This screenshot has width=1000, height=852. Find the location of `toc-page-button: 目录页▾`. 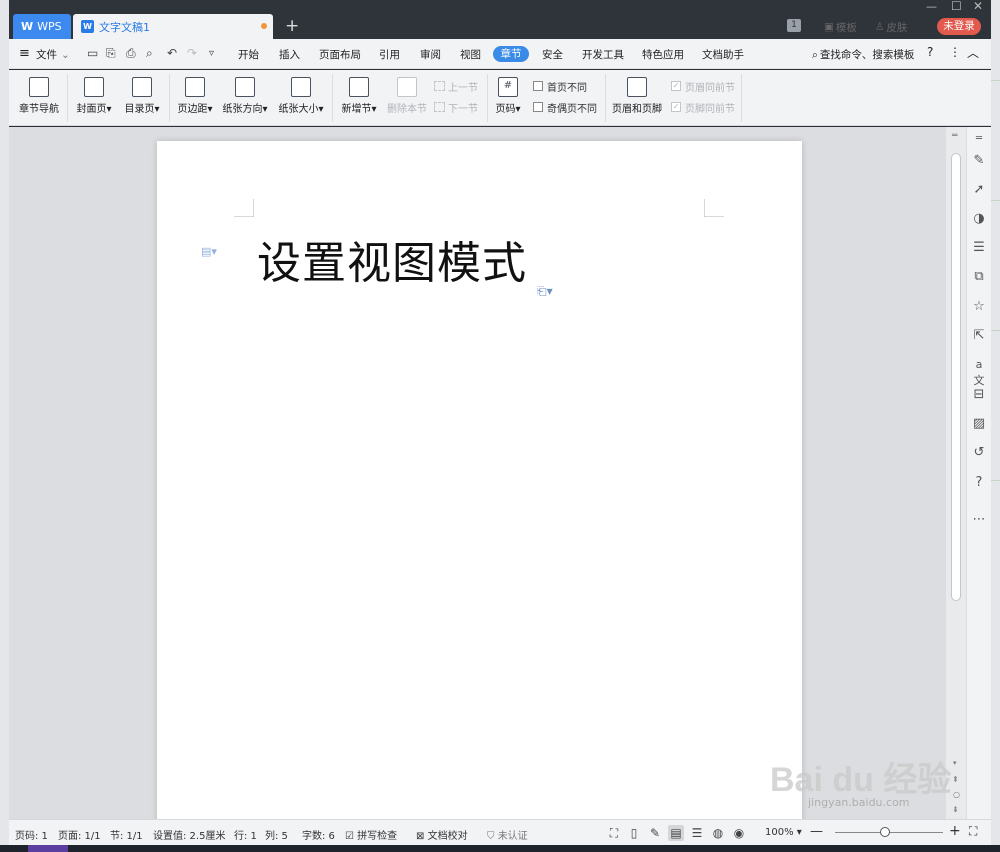

toc-page-button: 目录页▾ is located at coordinates (142, 98).